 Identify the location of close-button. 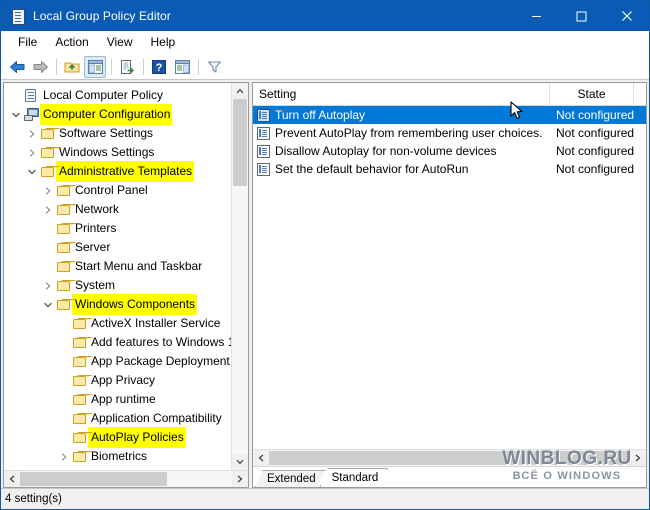
(626, 16).